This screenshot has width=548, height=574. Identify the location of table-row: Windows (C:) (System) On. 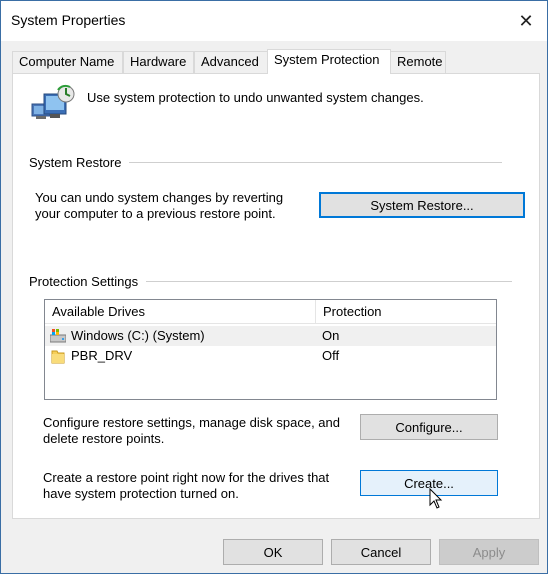
(270, 336).